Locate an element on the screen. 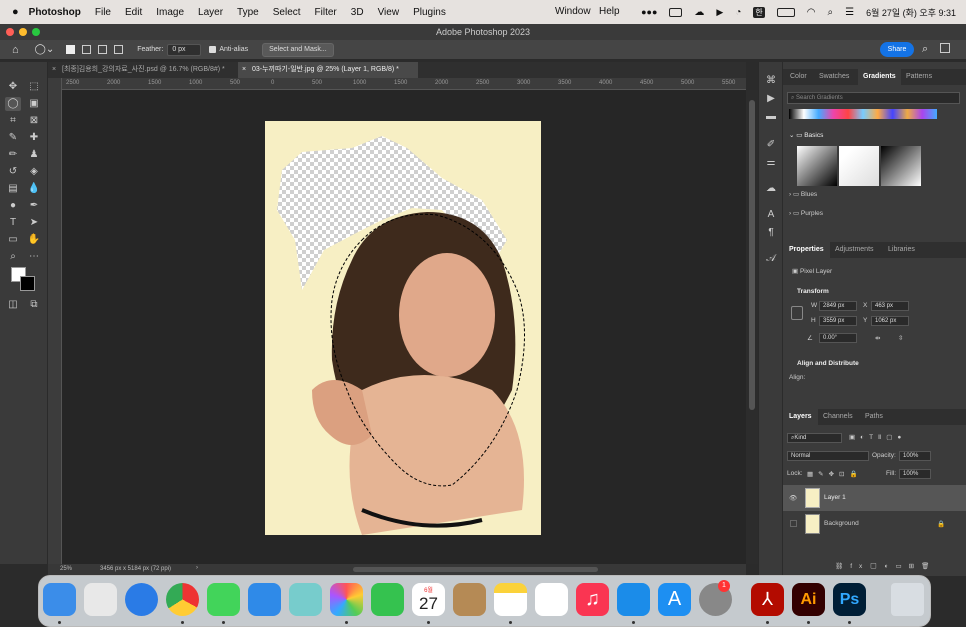  x-field: 463 px is located at coordinates (890, 306).